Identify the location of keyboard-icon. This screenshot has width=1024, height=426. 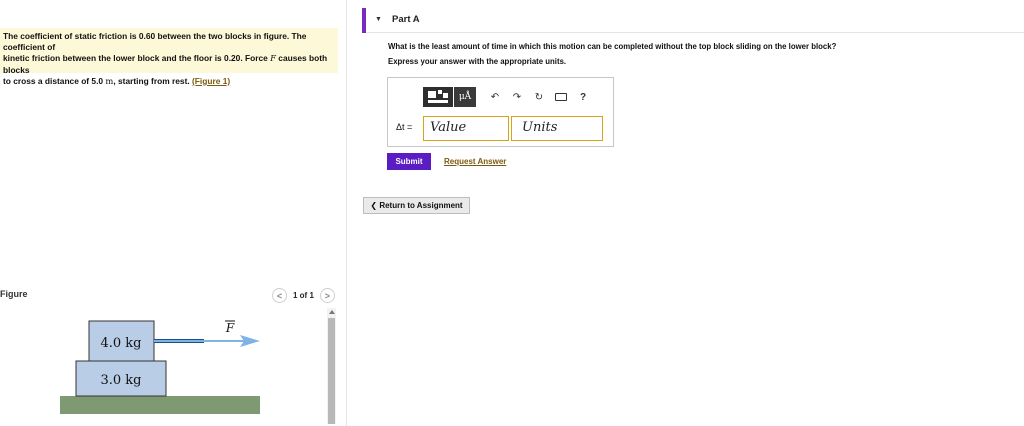
(561, 97).